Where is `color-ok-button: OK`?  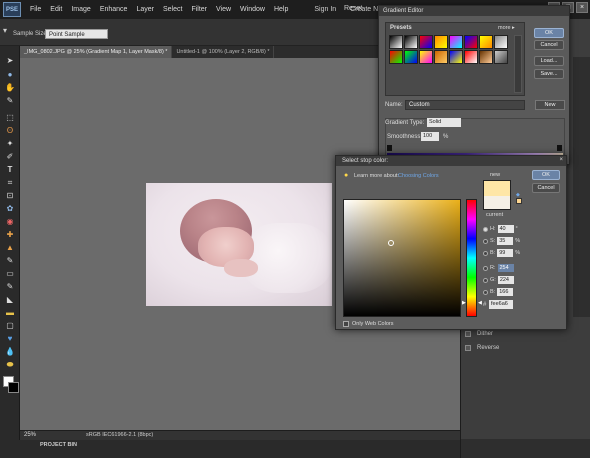 color-ok-button: OK is located at coordinates (546, 175).